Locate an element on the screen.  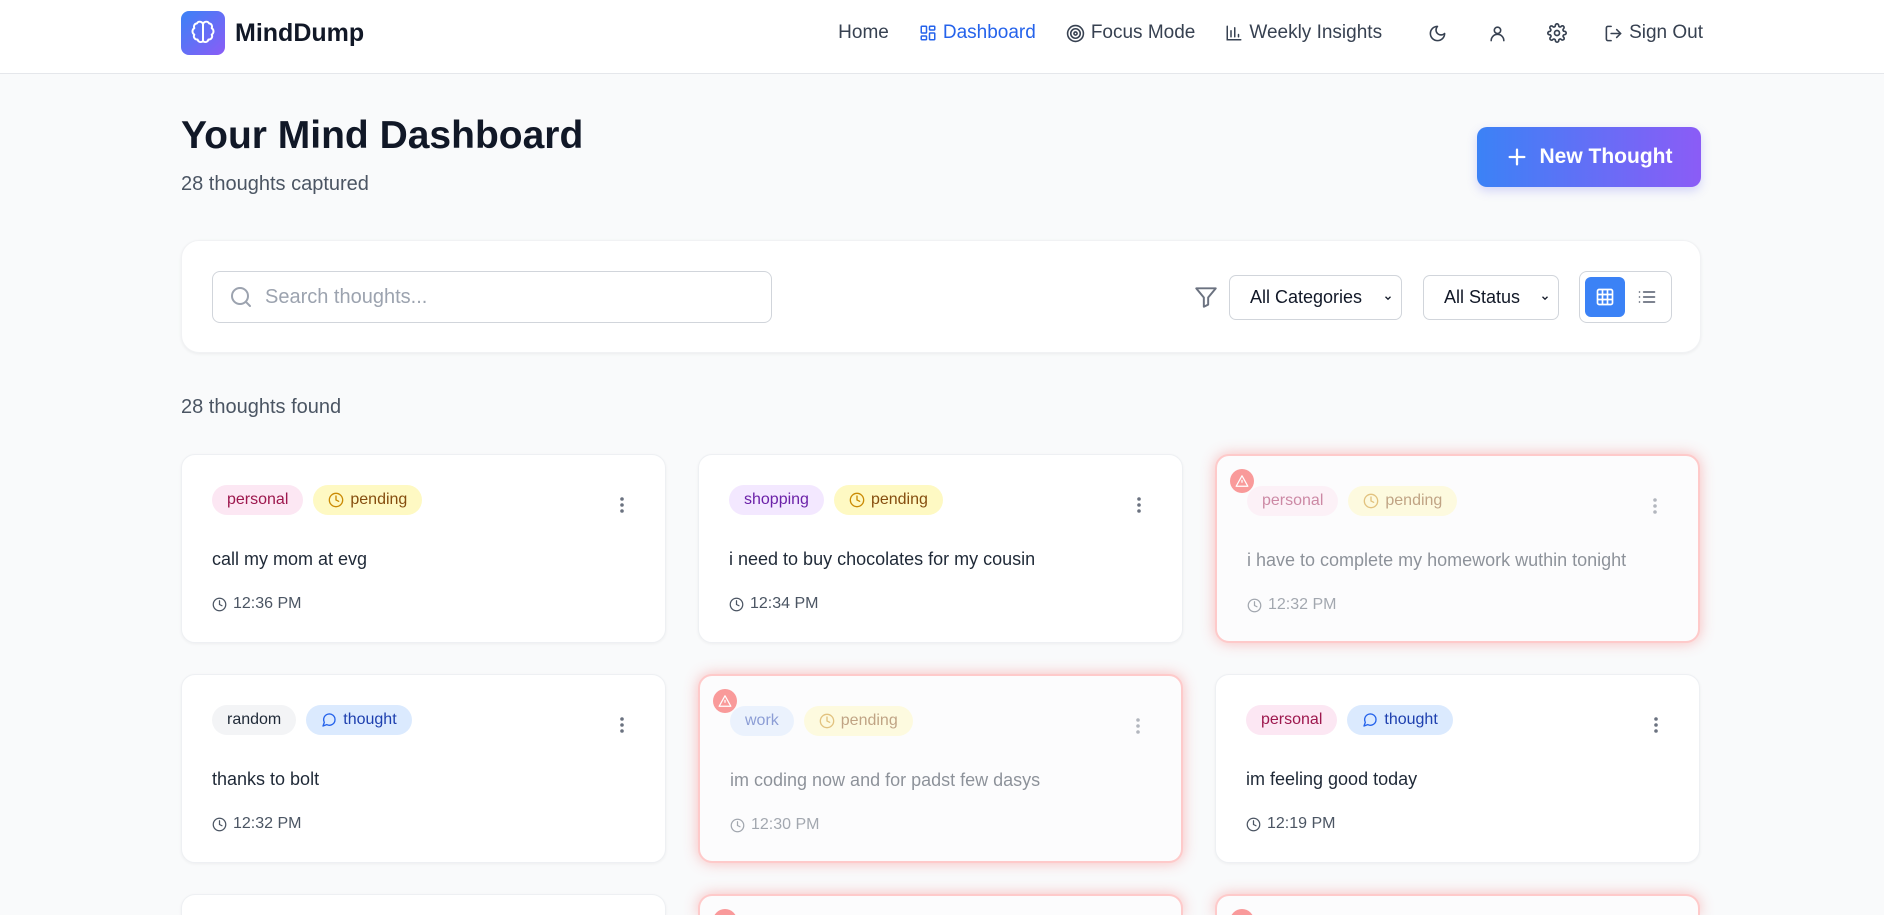
thought-text: thanks to bolt is located at coordinates (266, 779).